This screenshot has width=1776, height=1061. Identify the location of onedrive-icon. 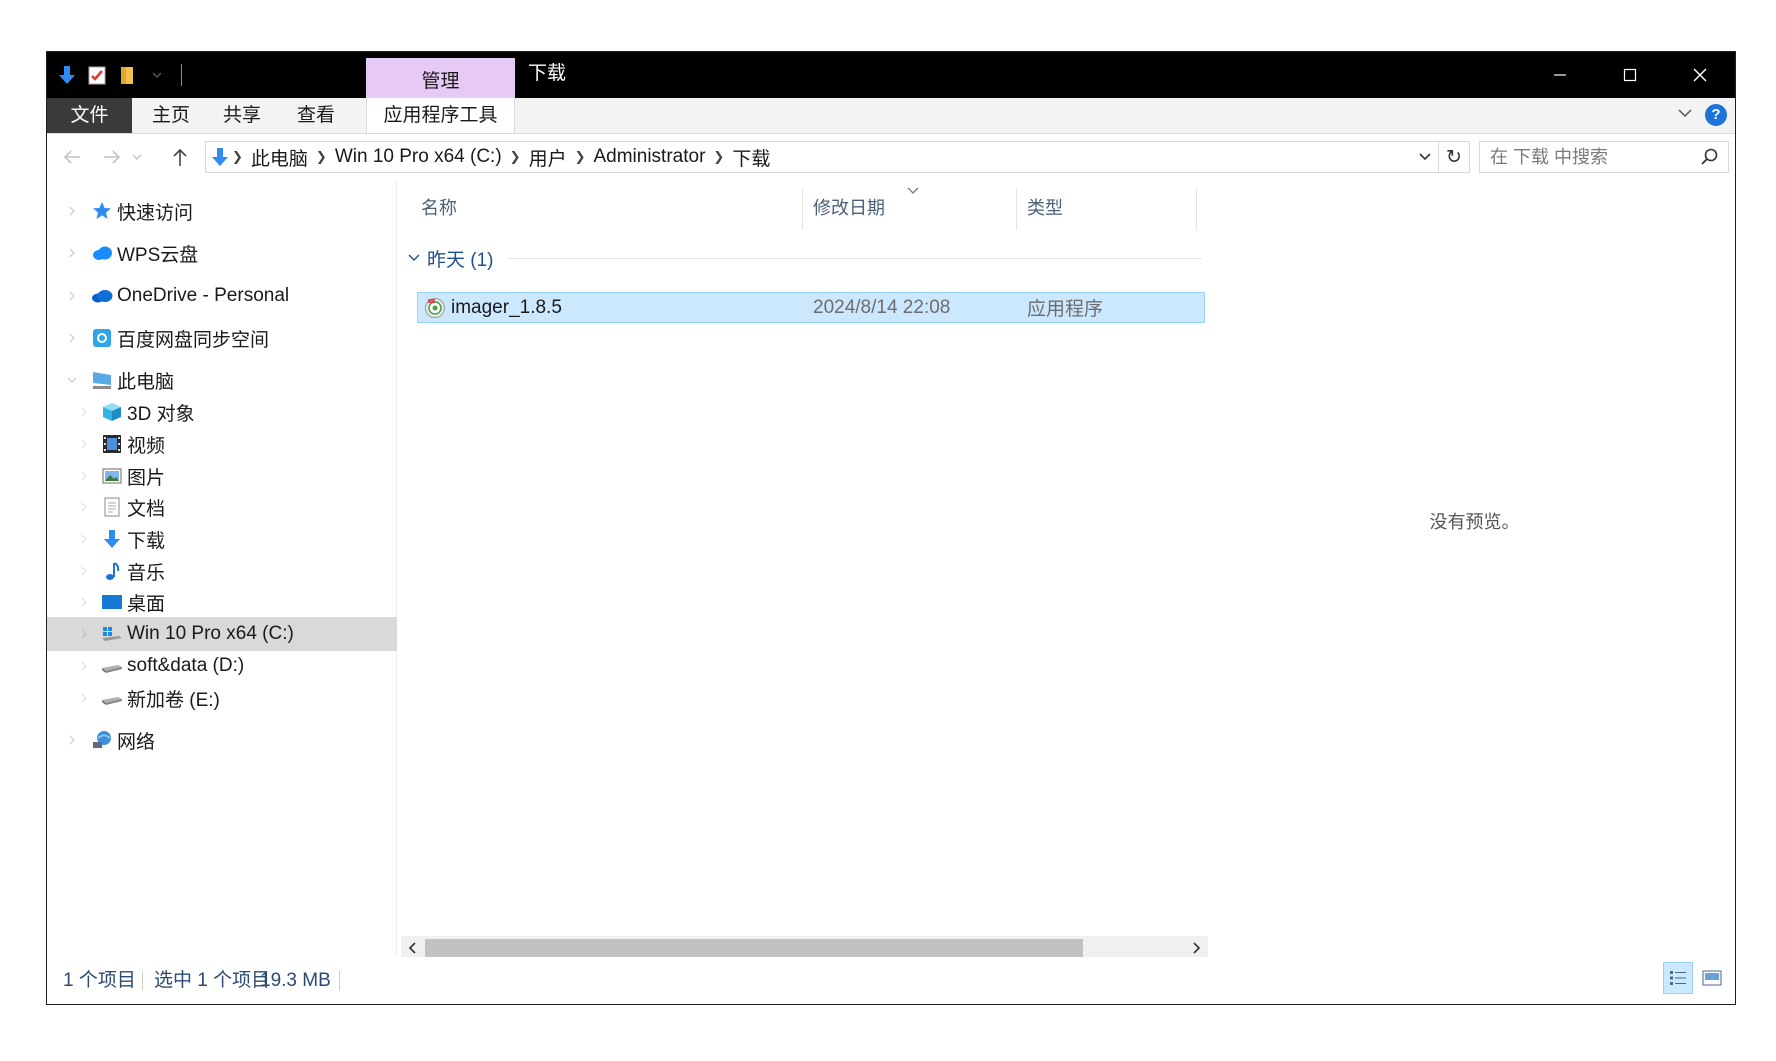
(102, 296).